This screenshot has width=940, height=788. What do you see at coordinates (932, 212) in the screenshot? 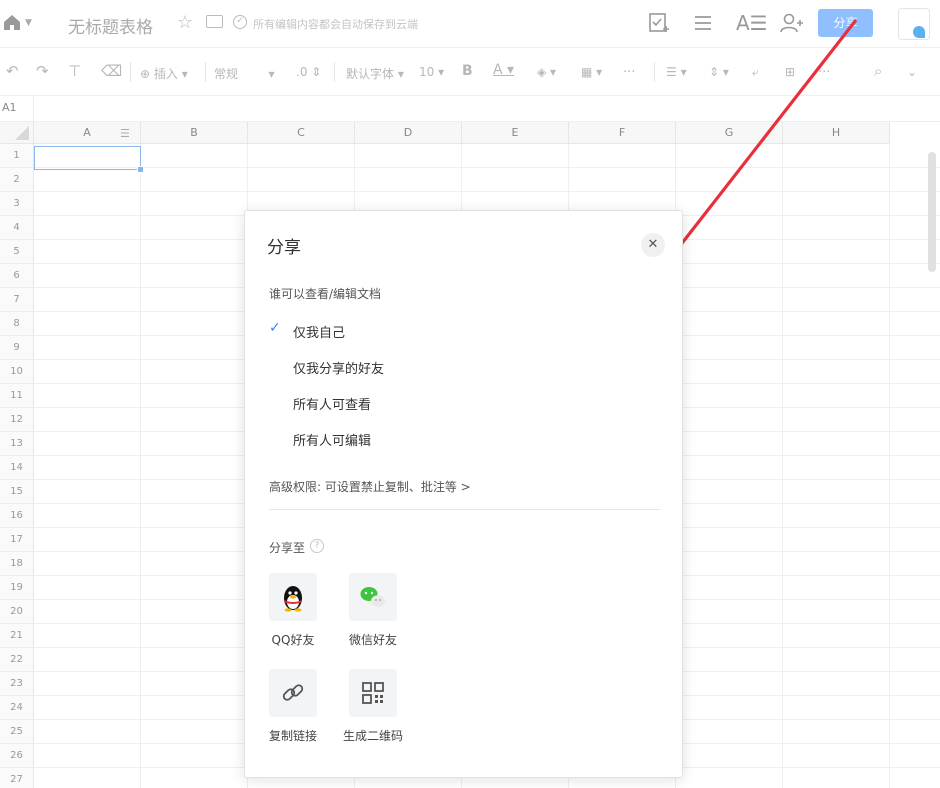
I see `vertical-scrollbar` at bounding box center [932, 212].